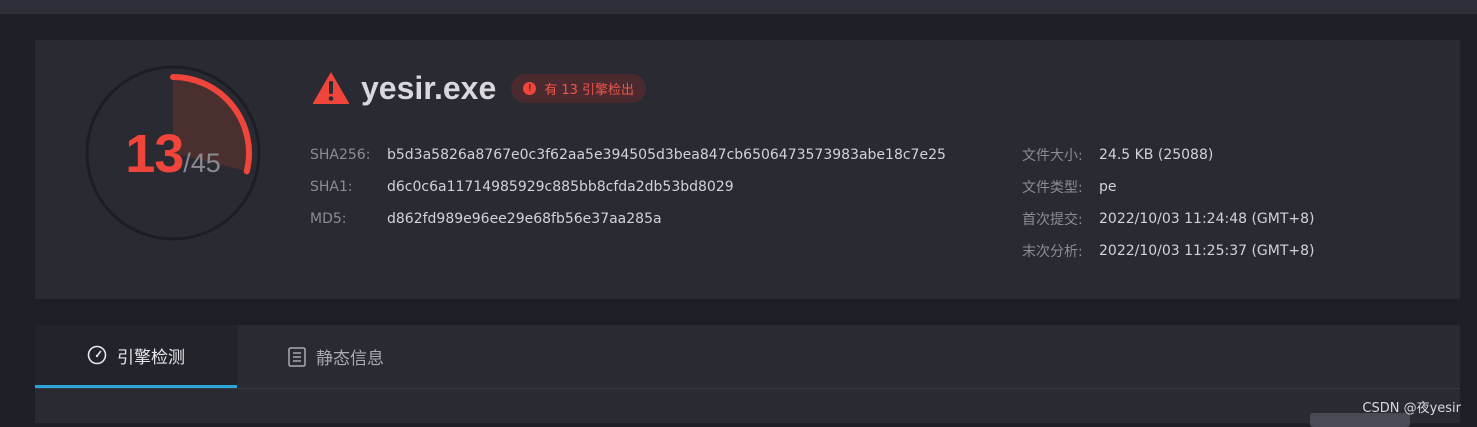 The width and height of the screenshot is (1477, 427). Describe the element at coordinates (1108, 187) in the screenshot. I see `meta-value: pe` at that location.